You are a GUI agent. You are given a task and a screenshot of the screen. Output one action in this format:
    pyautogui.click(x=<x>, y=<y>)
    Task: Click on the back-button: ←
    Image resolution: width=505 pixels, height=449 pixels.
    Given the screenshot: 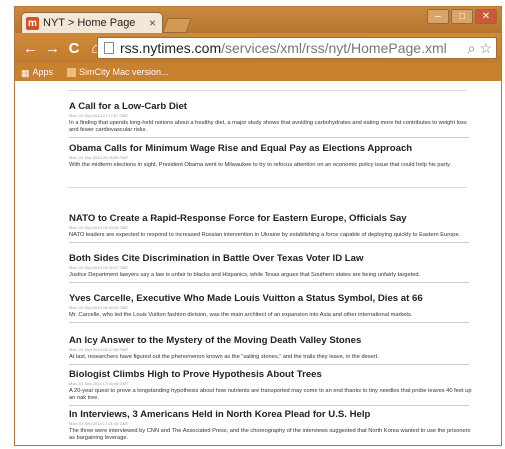 What is the action you would take?
    pyautogui.click(x=30, y=48)
    